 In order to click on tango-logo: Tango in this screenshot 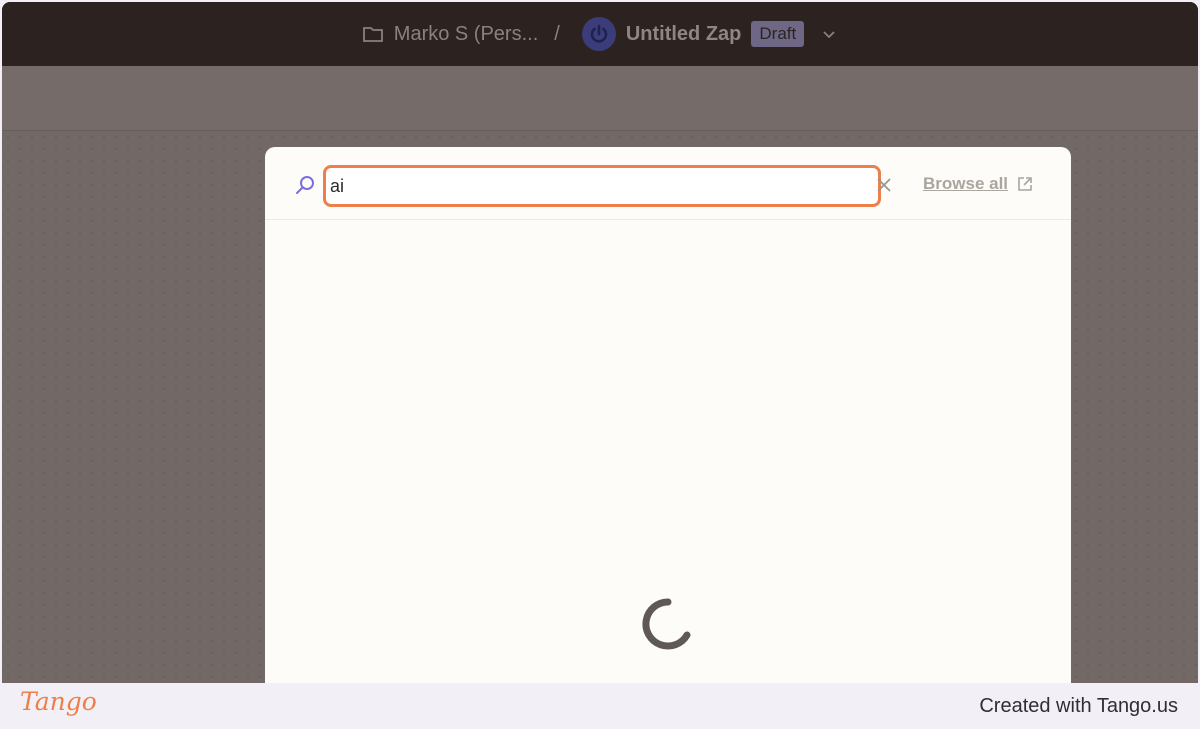, I will do `click(58, 701)`.